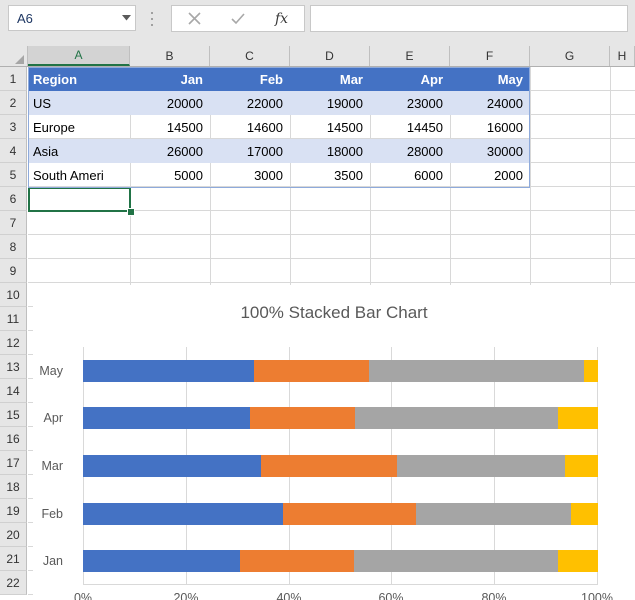  I want to click on cell-region-us: US, so click(78, 103).